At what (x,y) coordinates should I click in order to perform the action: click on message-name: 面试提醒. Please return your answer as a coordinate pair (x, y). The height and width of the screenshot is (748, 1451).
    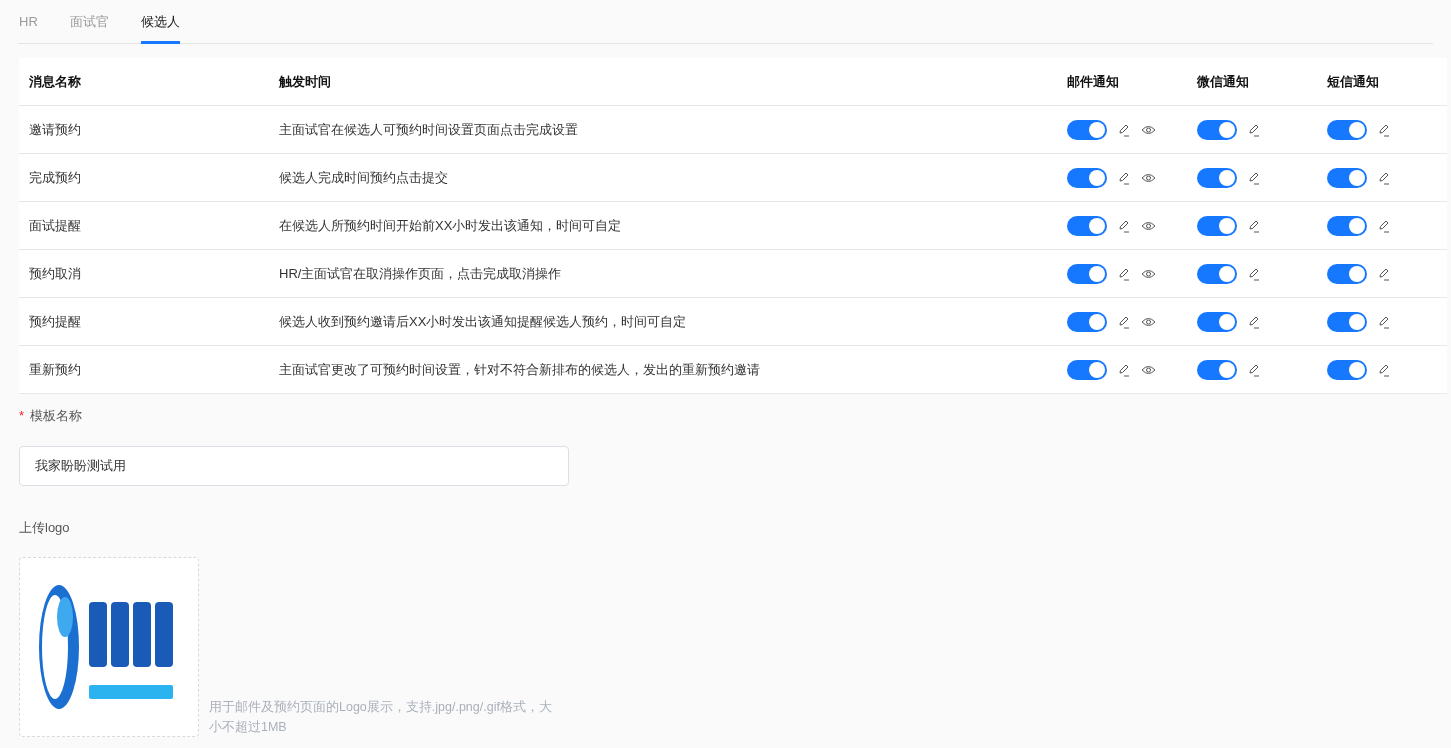
    Looking at the image, I should click on (55, 225).